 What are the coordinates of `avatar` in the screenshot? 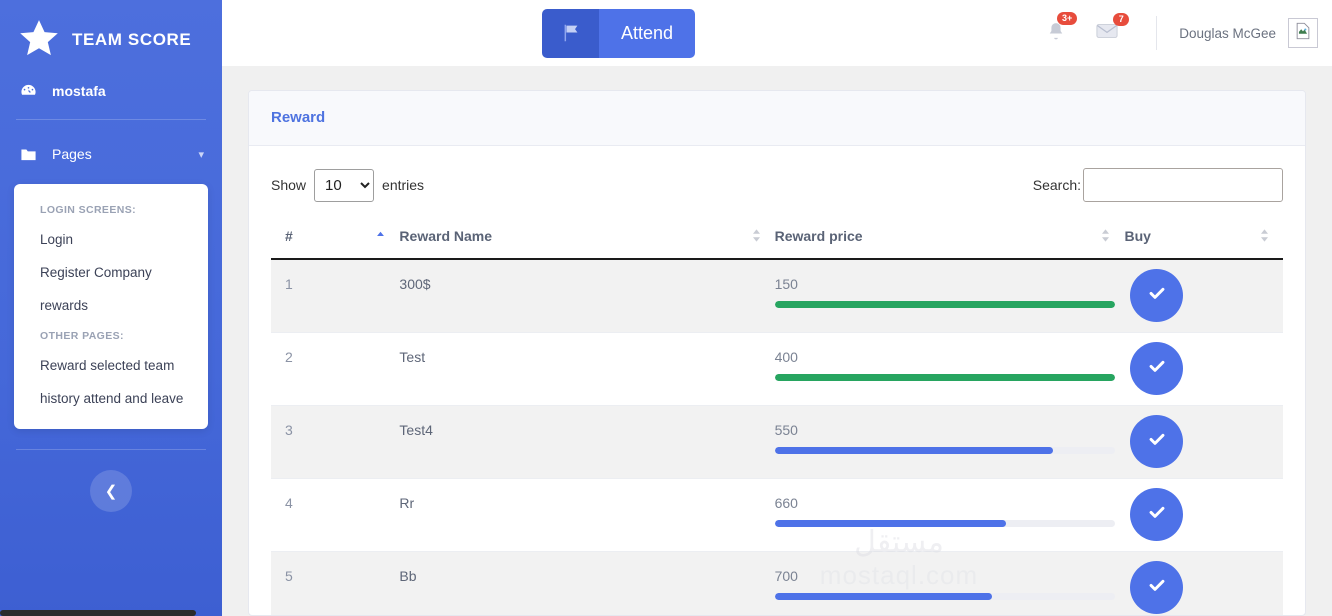 It's located at (1303, 33).